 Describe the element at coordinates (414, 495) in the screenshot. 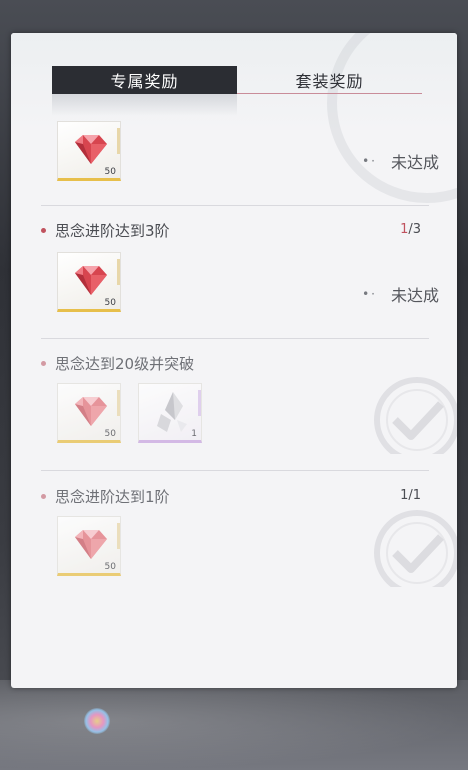

I see `progress-total: /1` at that location.